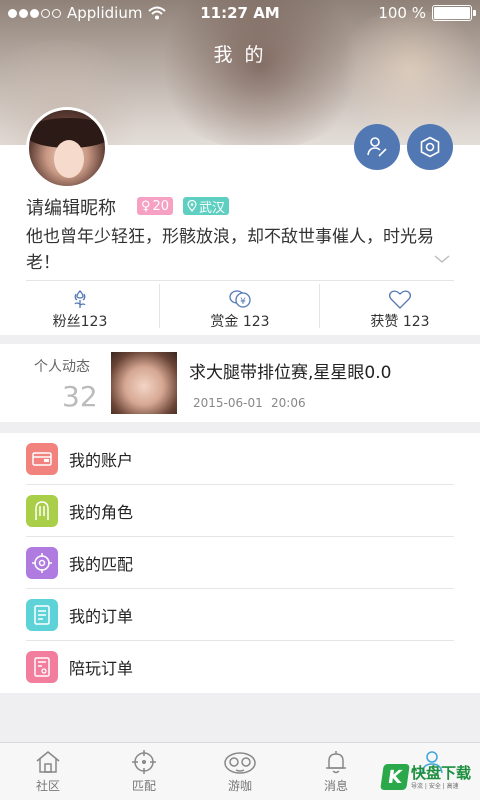 The image size is (480, 800). What do you see at coordinates (101, 616) in the screenshot?
I see `menu-item-label: 我的订单` at bounding box center [101, 616].